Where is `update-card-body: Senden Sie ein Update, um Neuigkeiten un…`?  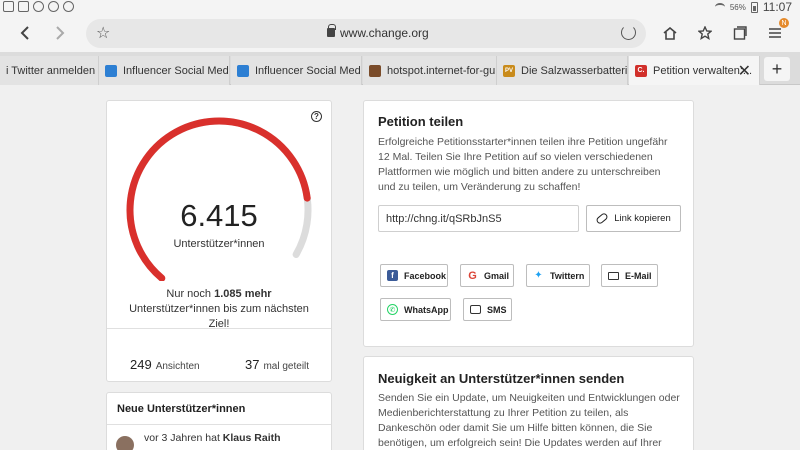
update-card-body: Senden Sie ein Update, um Neuigkeiten un… is located at coordinates (529, 420).